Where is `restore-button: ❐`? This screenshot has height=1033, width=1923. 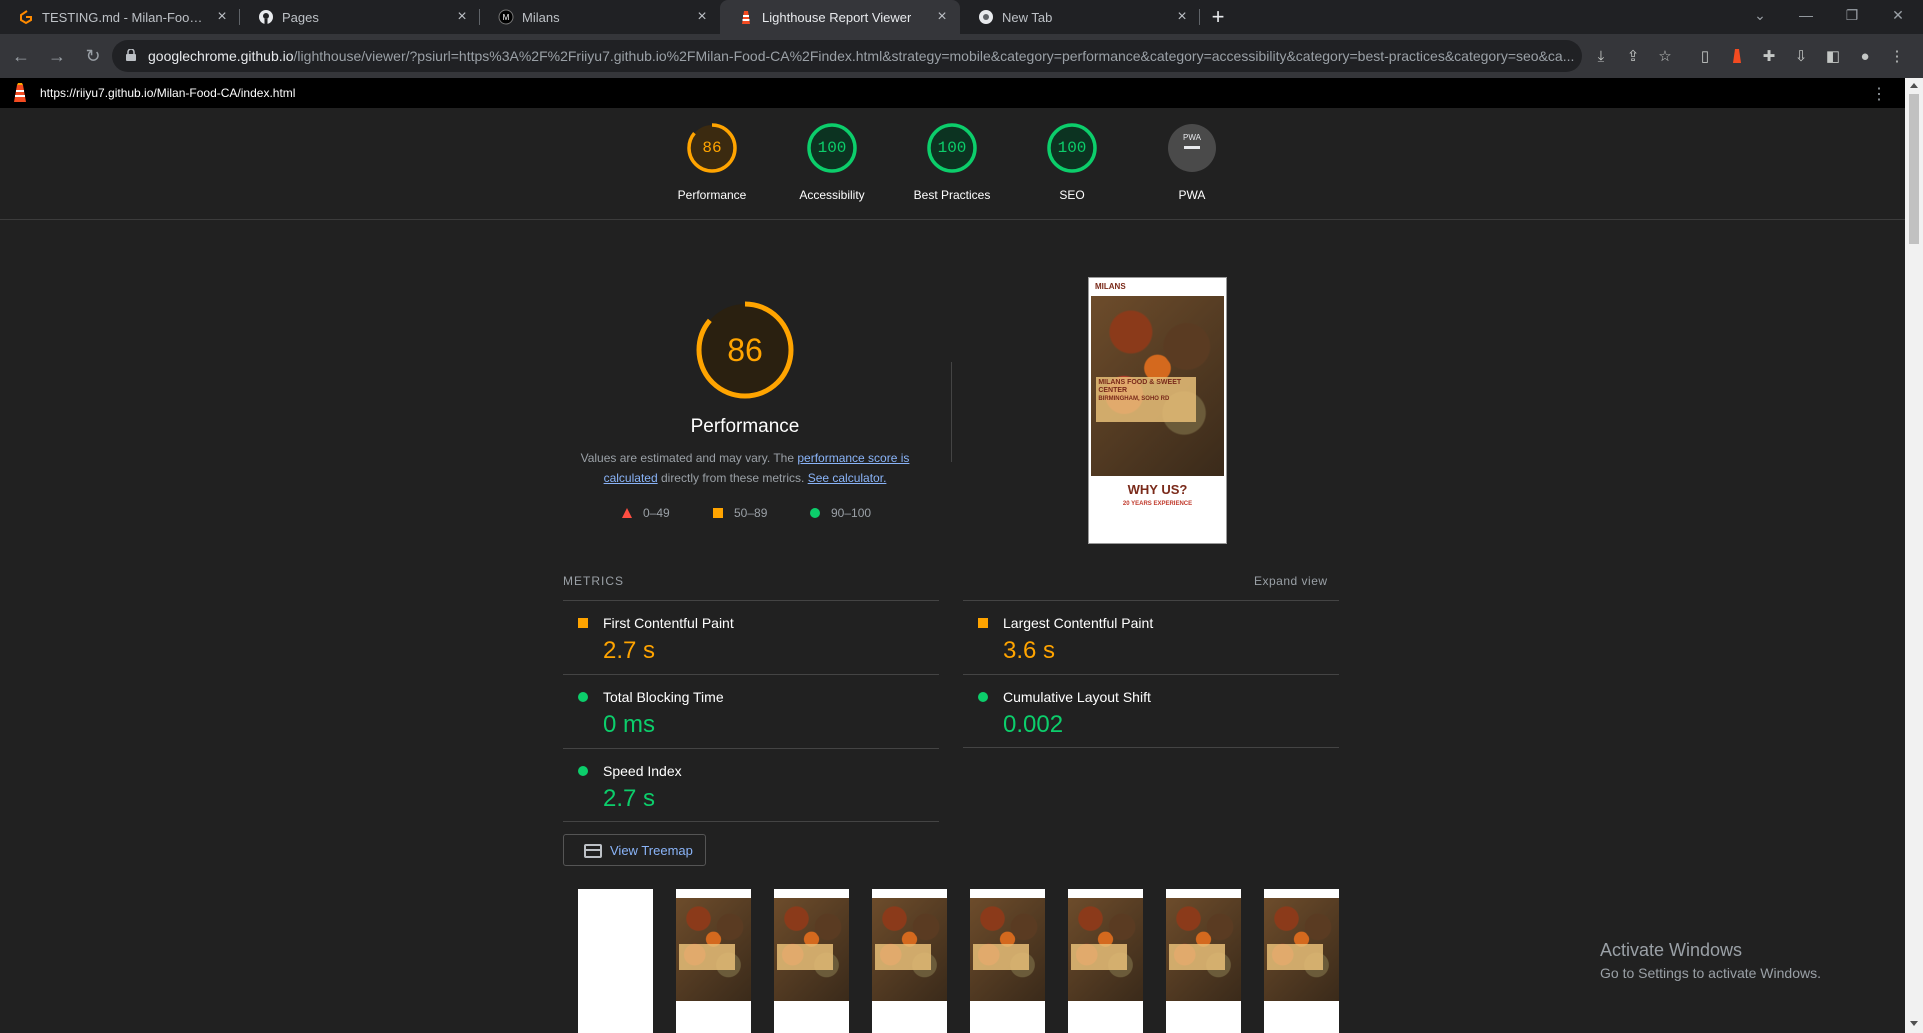 restore-button: ❐ is located at coordinates (1852, 15).